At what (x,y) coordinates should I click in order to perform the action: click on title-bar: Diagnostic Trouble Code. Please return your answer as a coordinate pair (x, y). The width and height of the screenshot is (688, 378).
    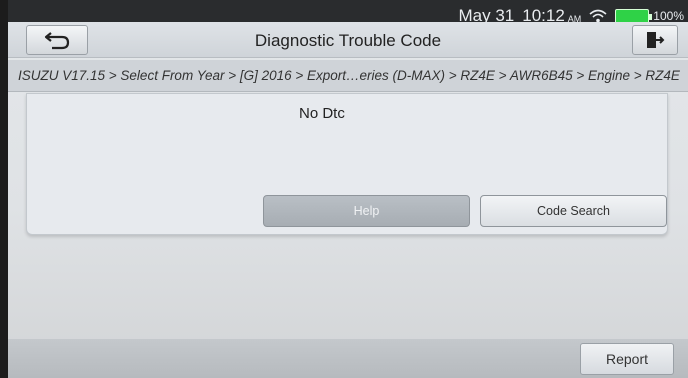
    Looking at the image, I should click on (348, 40).